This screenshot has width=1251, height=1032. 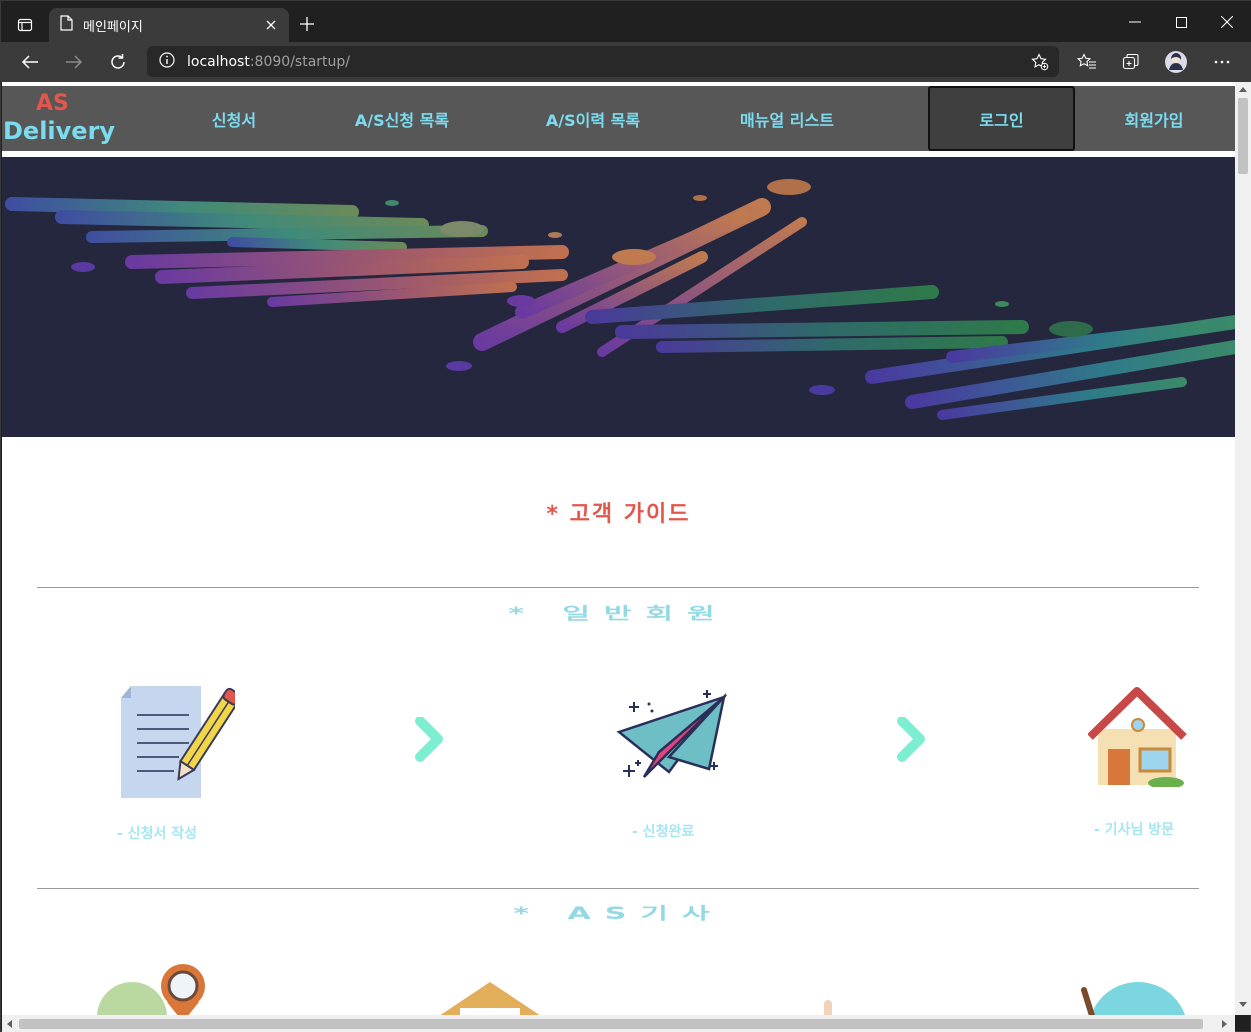 I want to click on scroll-left-arrow-icon, so click(x=9, y=1024).